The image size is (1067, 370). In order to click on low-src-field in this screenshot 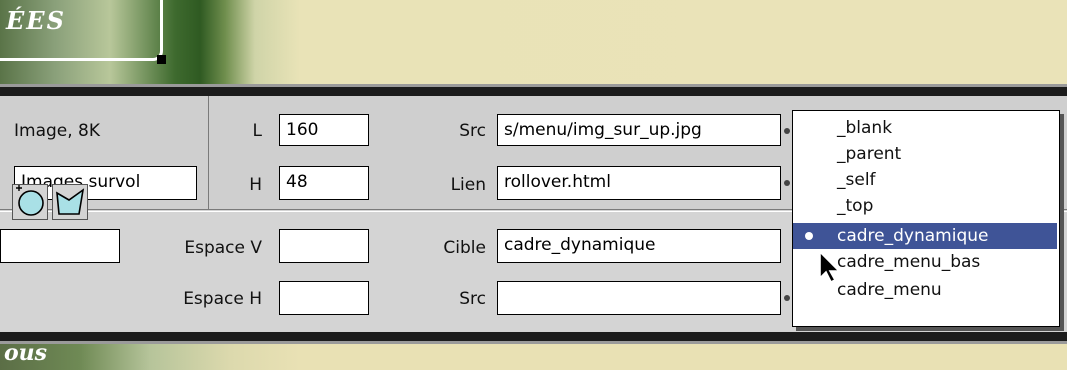, I will do `click(639, 298)`.